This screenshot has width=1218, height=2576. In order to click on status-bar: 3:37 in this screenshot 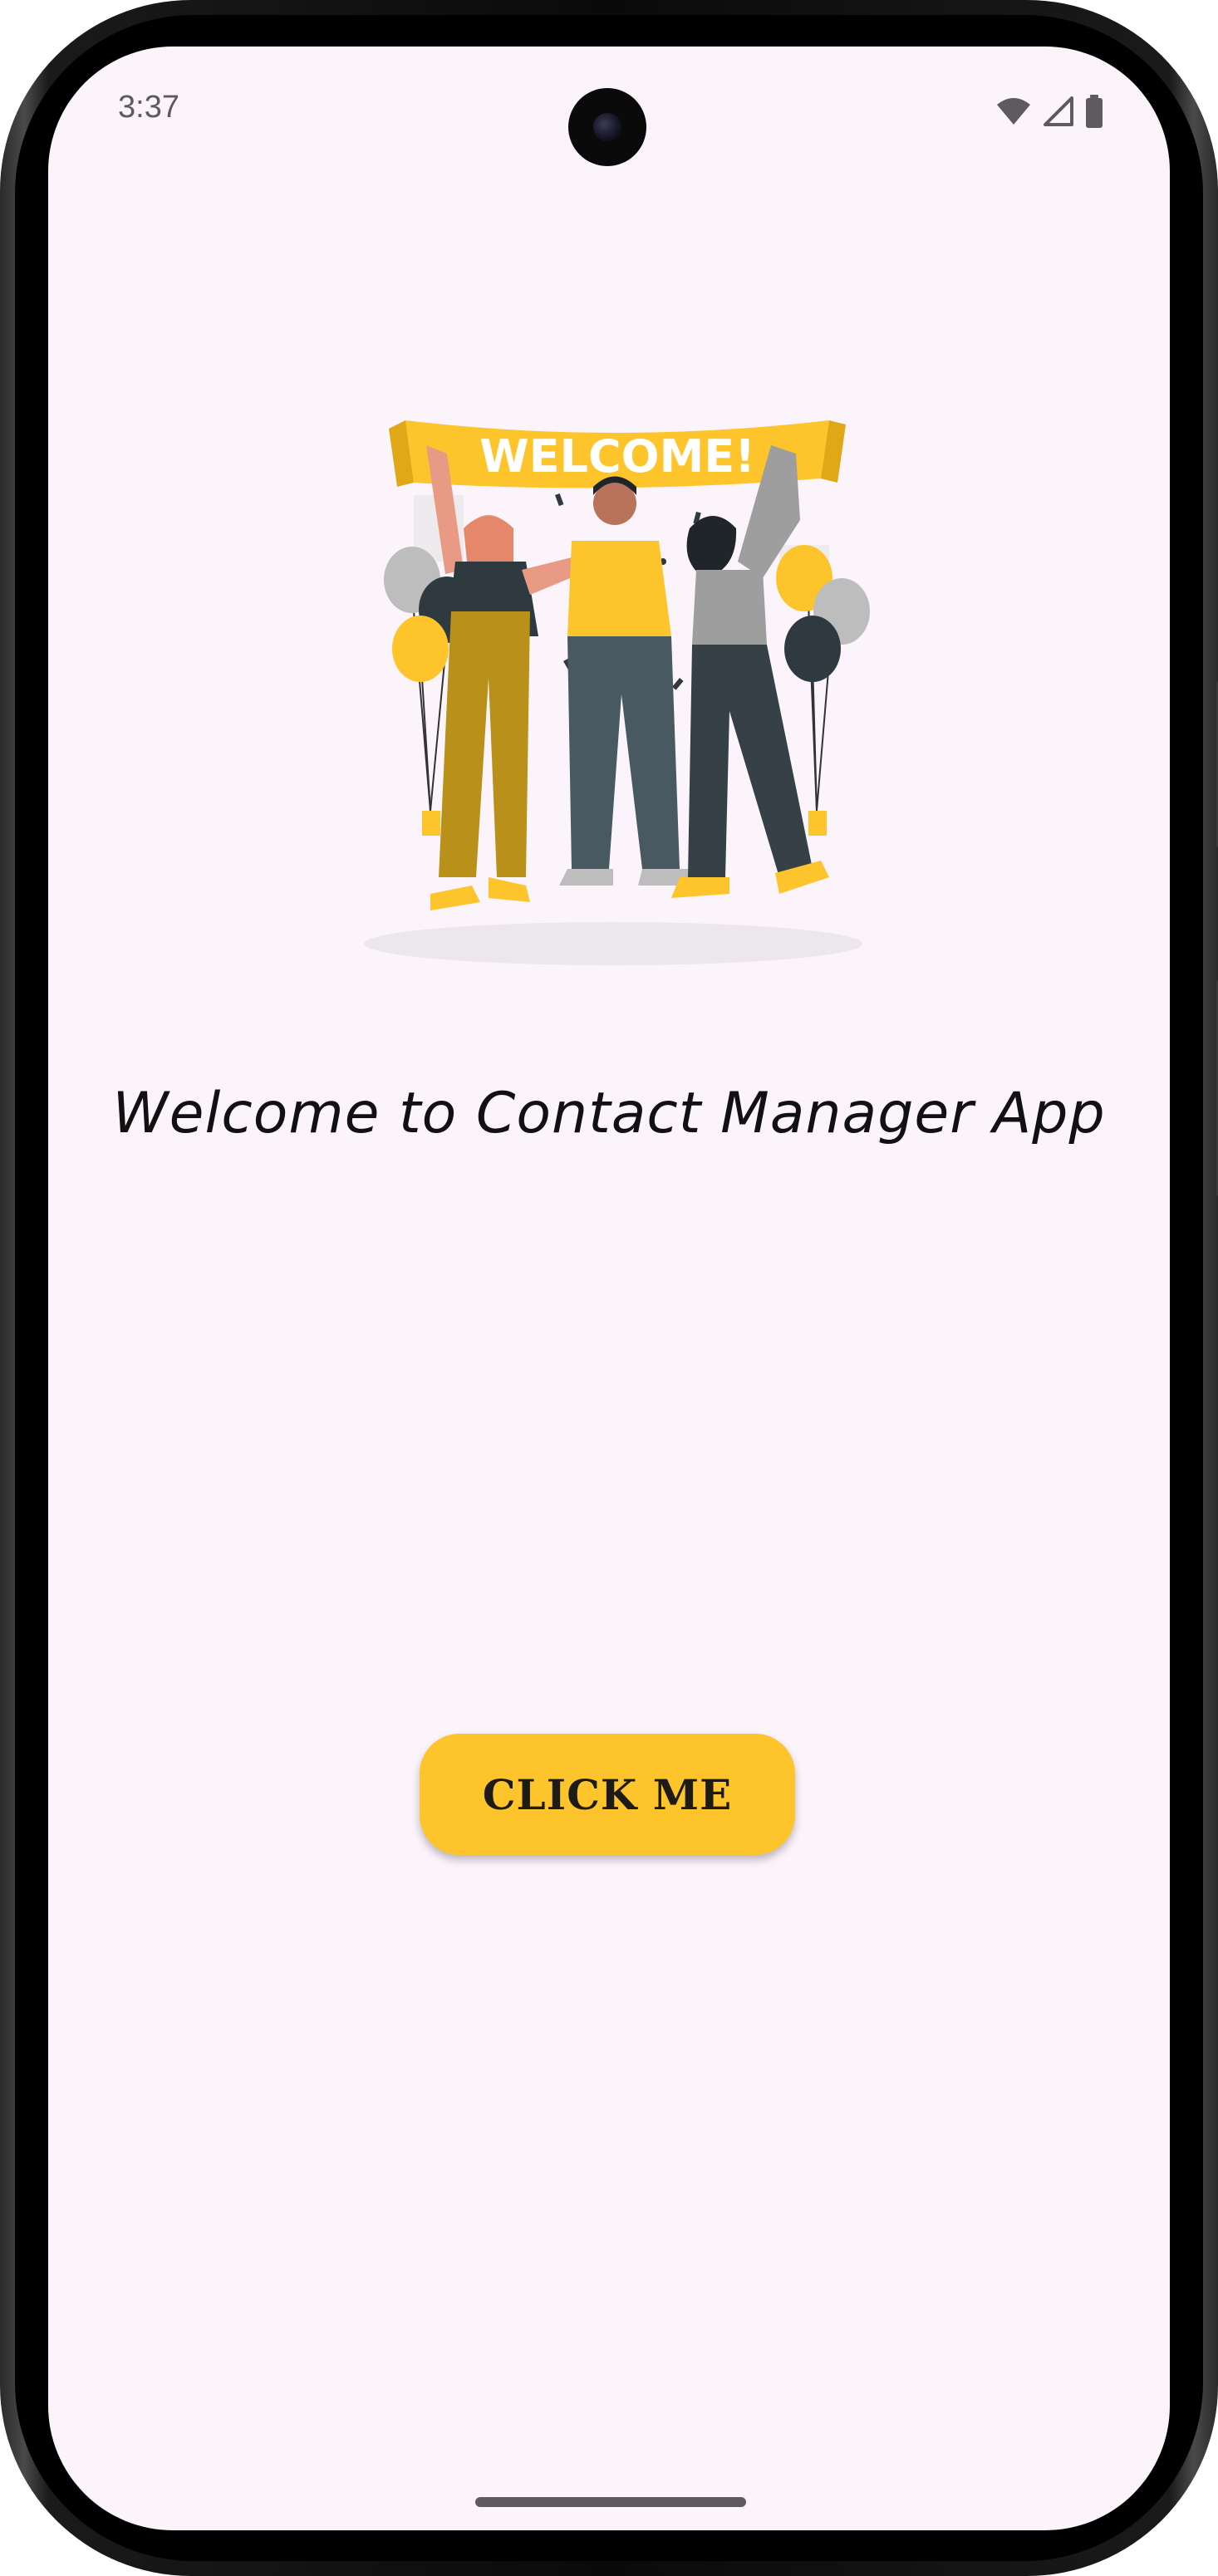, I will do `click(609, 106)`.